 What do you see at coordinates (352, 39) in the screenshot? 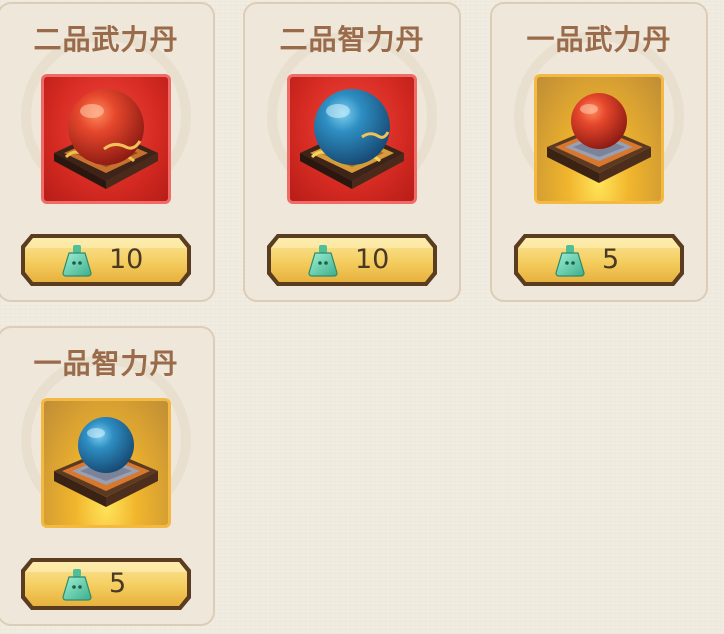
I see `item-name: 二品智力丹` at bounding box center [352, 39].